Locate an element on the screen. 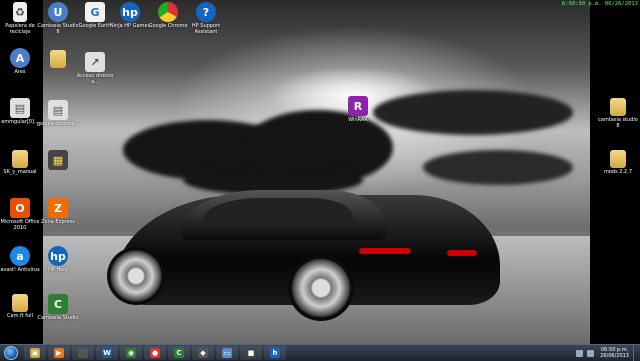 This screenshot has width=640, height=361. taskbar-button: ■ is located at coordinates (251, 353).